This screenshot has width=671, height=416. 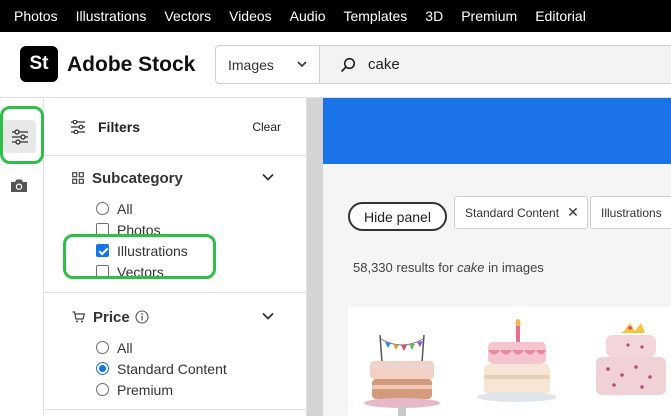 What do you see at coordinates (201, 389) in the screenshot?
I see `price-option-premium: Premium` at bounding box center [201, 389].